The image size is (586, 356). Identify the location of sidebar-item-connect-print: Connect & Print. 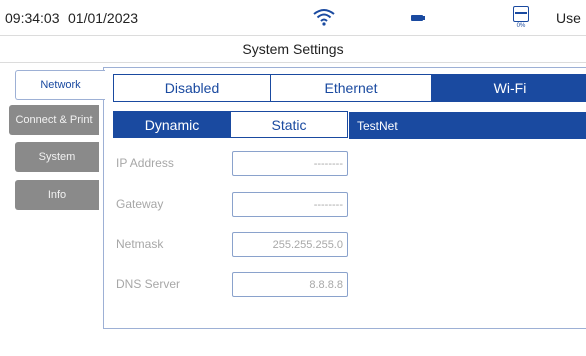
(54, 120).